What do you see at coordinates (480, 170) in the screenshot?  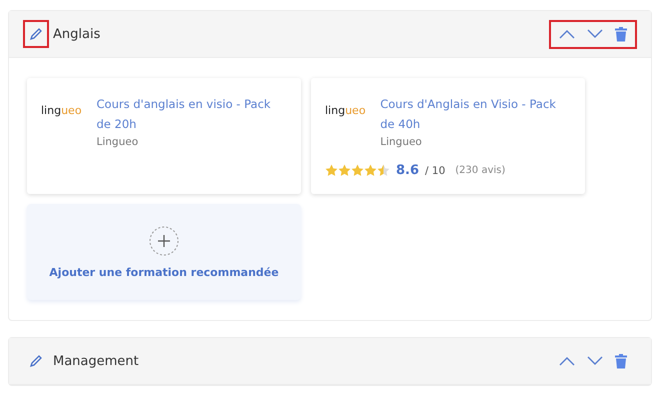 I see `review-count: (230 avis)` at bounding box center [480, 170].